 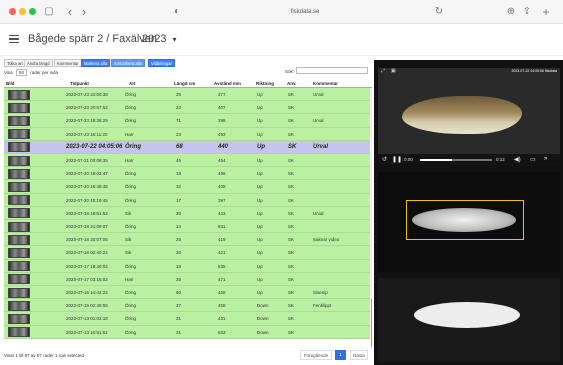 I want to click on download-icon: ⊕, so click(x=511, y=12).